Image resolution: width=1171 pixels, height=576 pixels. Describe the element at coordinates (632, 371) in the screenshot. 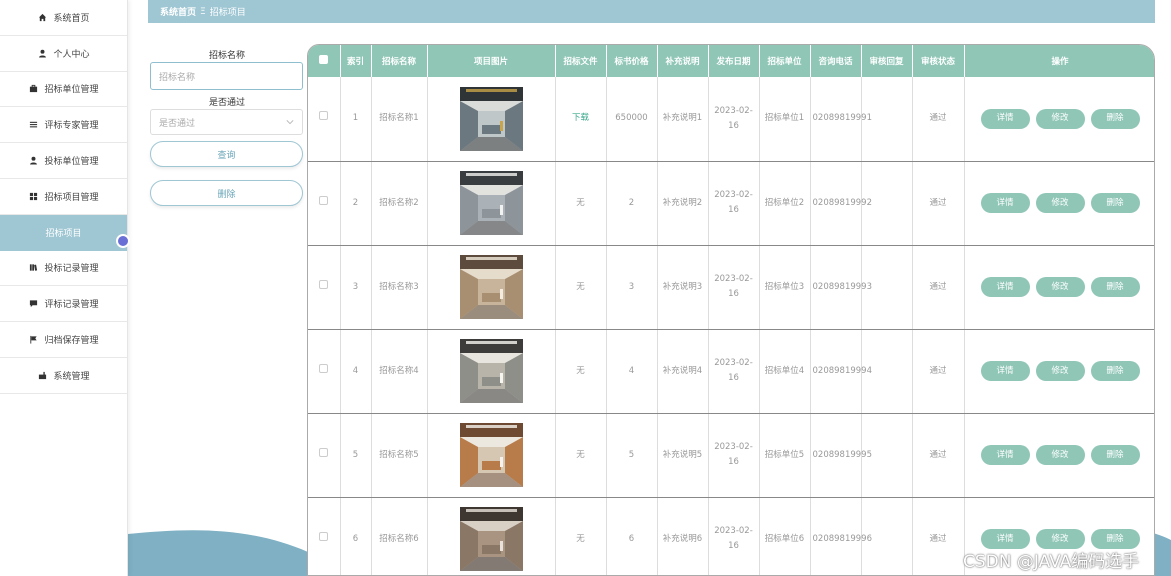

I see `row-price: 4` at that location.